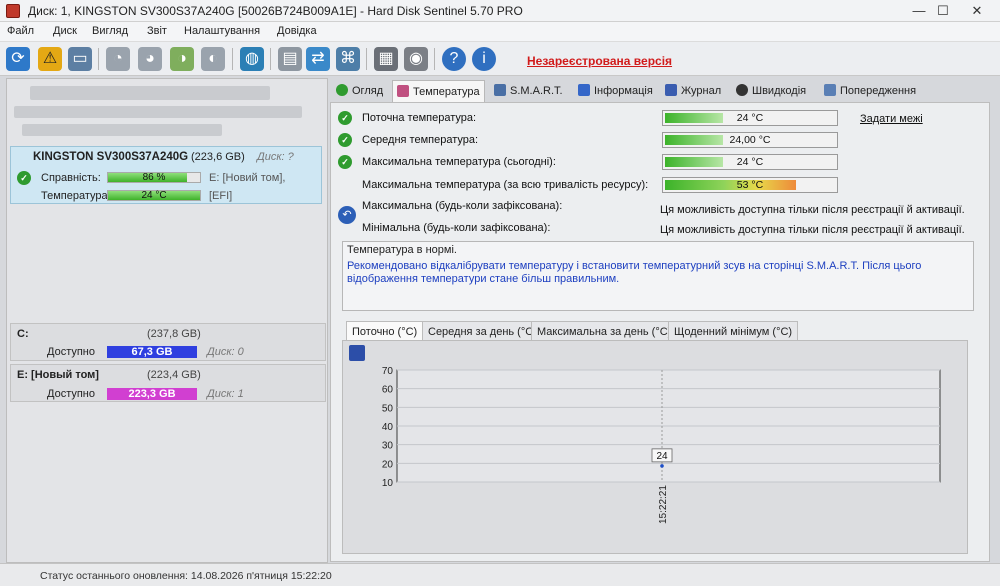  What do you see at coordinates (599, 61) in the screenshot?
I see `unregistered-version-link: Незареєстрована версія` at bounding box center [599, 61].